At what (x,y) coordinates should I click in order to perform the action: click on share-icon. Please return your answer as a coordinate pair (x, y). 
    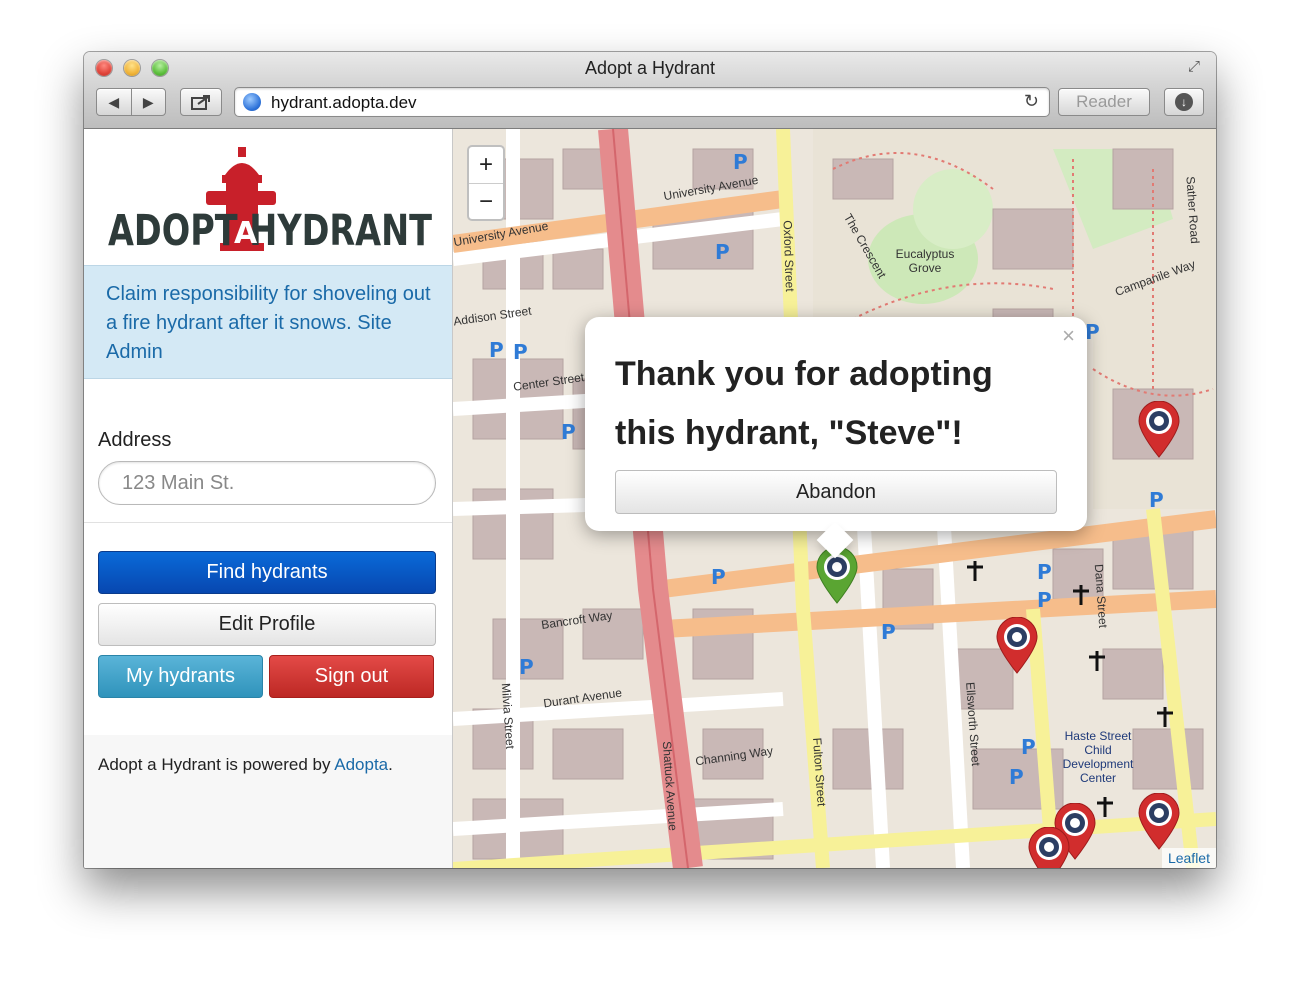
    Looking at the image, I should click on (200, 102).